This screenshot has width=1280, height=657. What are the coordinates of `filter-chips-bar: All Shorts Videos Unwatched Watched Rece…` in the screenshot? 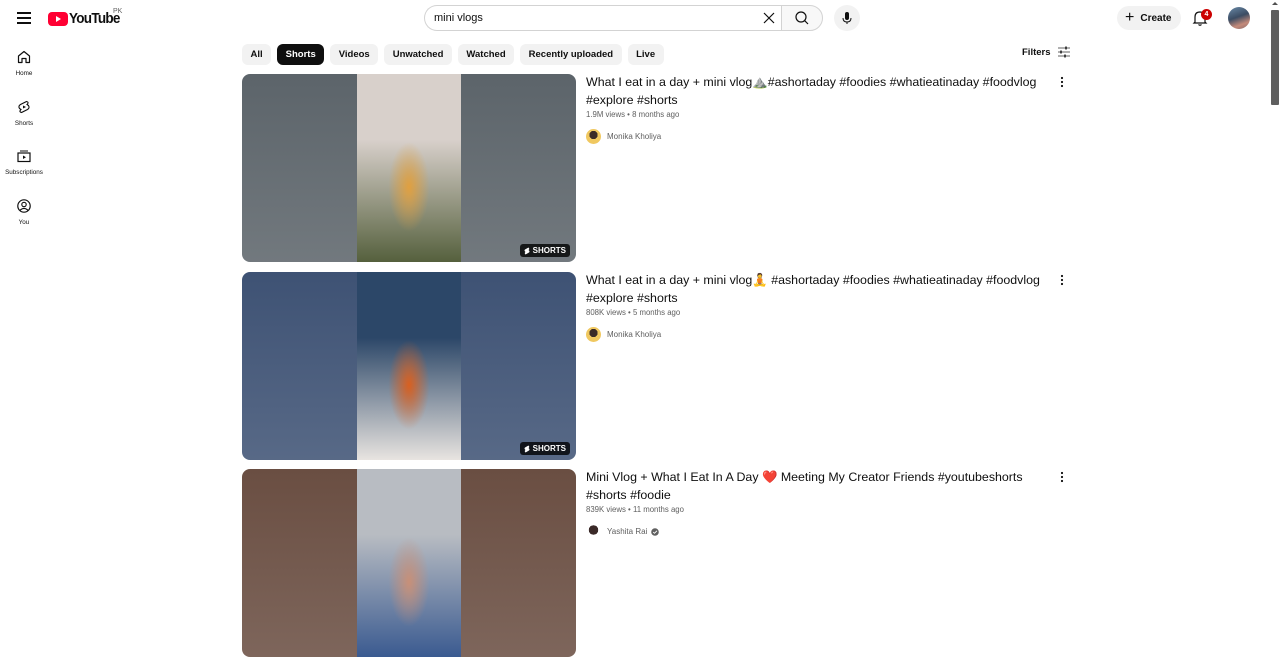 It's located at (453, 54).